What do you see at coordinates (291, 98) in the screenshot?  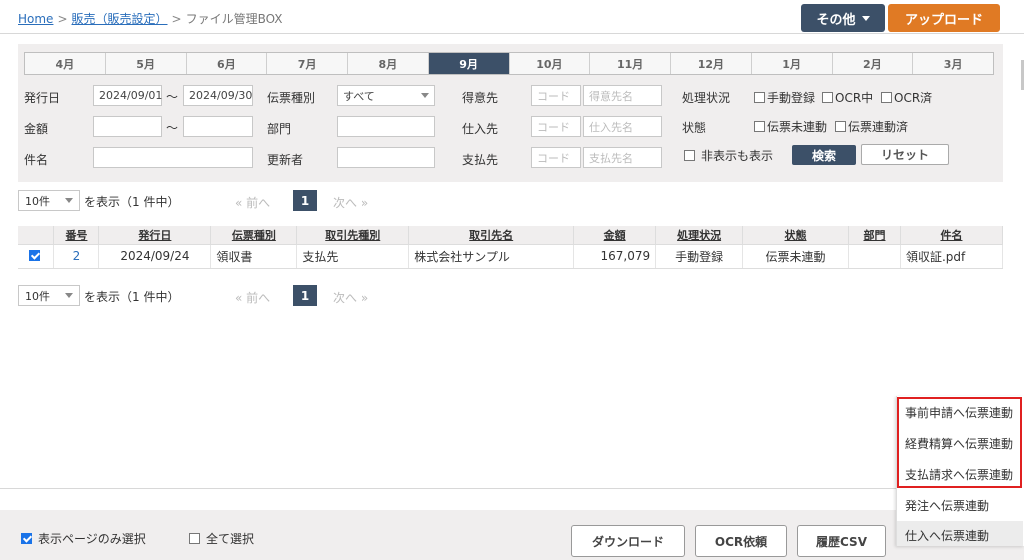 I see `slip-type-label: 伝票種別` at bounding box center [291, 98].